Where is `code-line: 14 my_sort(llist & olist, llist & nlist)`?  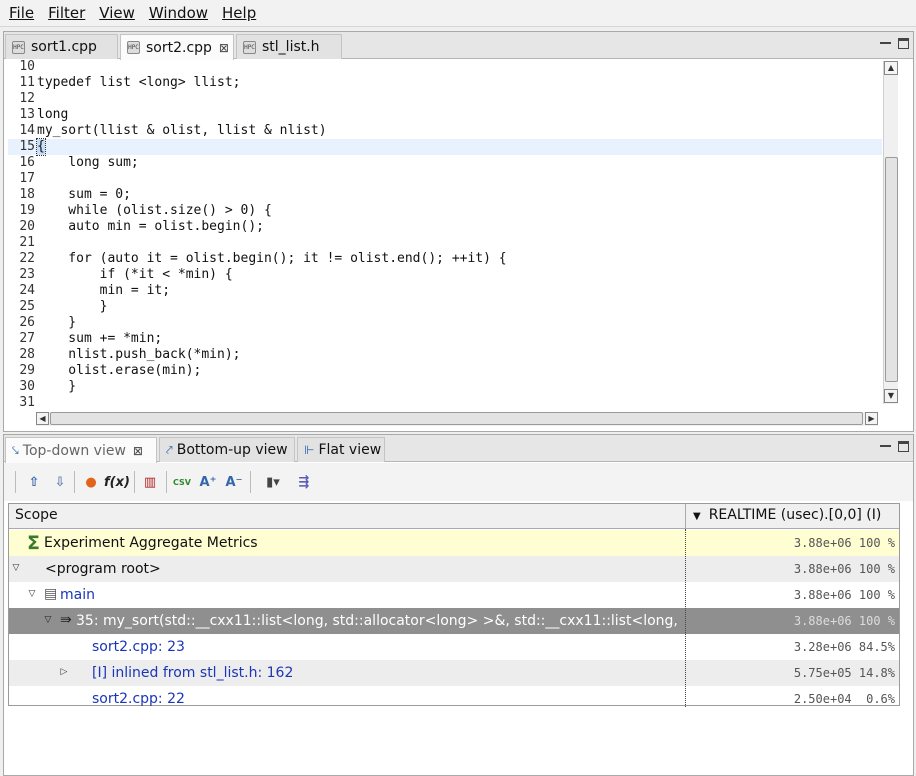 code-line: 14 my_sort(llist & olist, llist & nlist) is located at coordinates (445, 131).